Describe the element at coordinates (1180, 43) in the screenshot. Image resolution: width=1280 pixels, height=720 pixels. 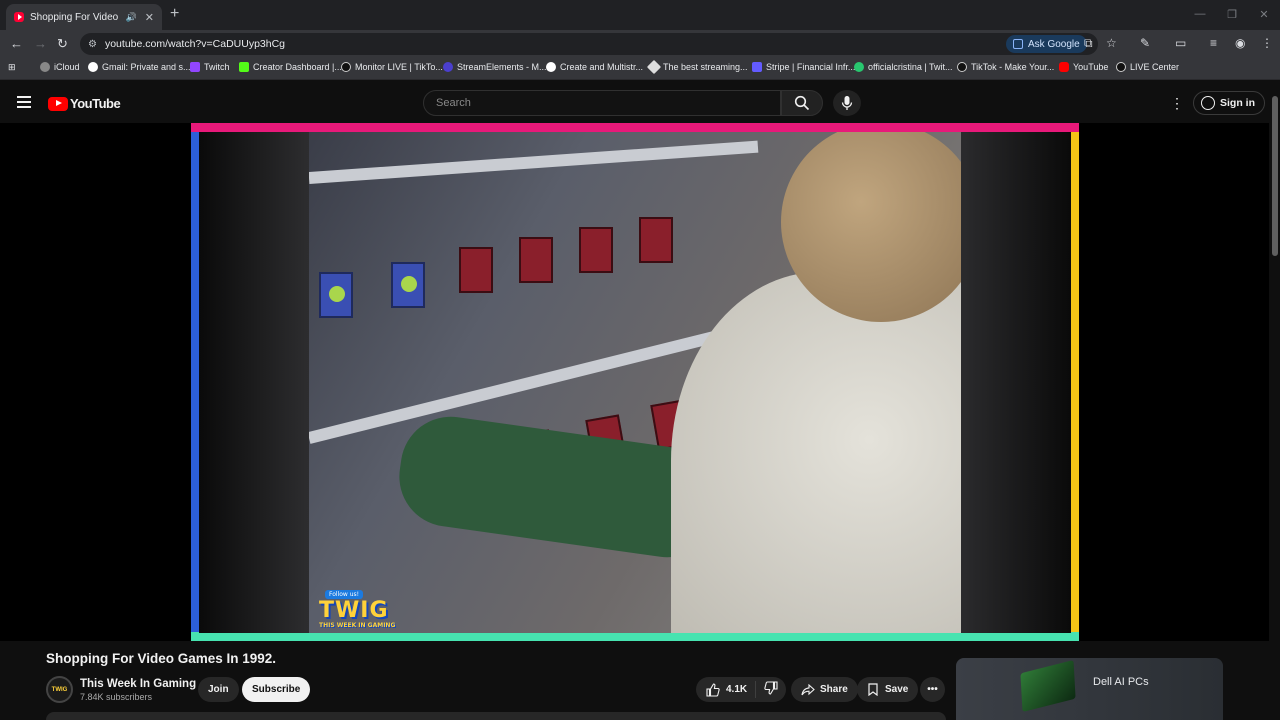
I see `cast-icon: ▭` at that location.